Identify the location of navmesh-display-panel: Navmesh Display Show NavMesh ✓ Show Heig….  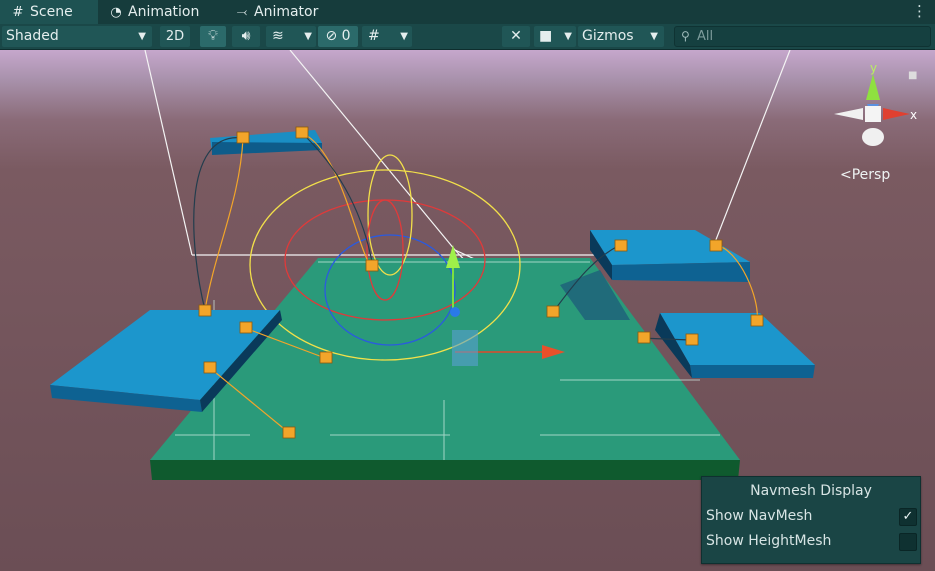
(811, 520).